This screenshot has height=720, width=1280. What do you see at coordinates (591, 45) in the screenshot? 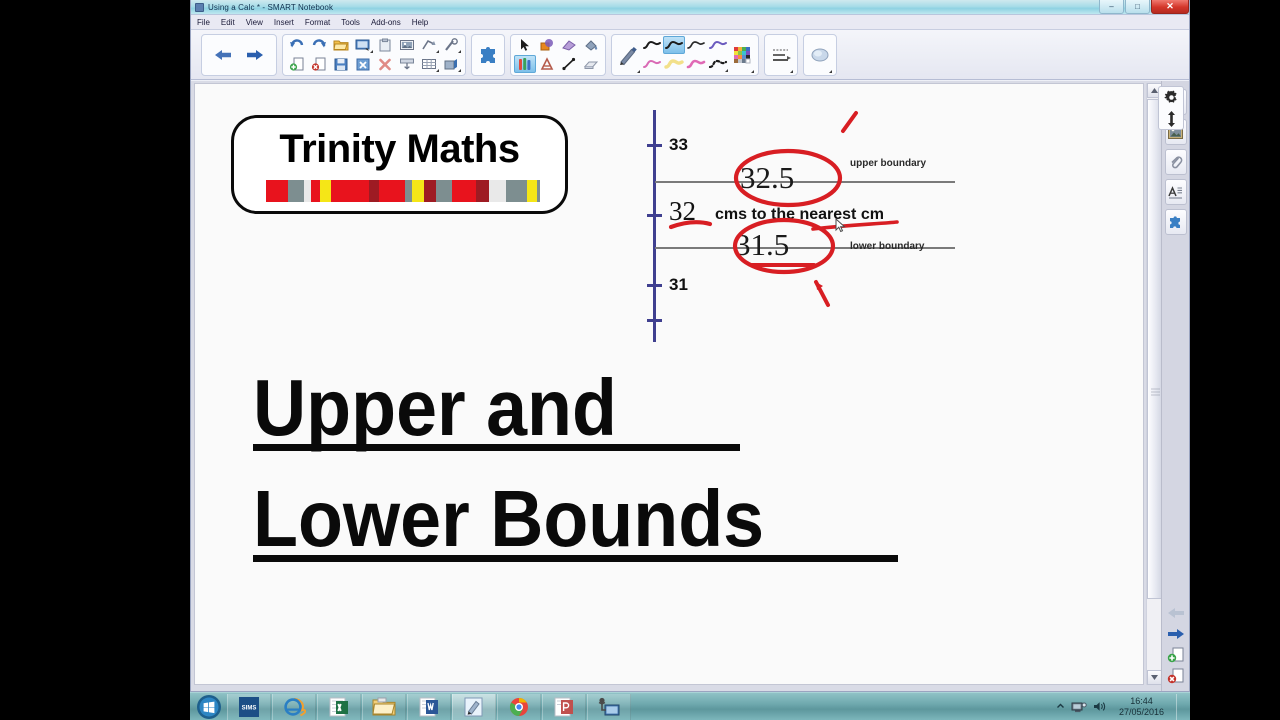
I see `fill-icon` at bounding box center [591, 45].